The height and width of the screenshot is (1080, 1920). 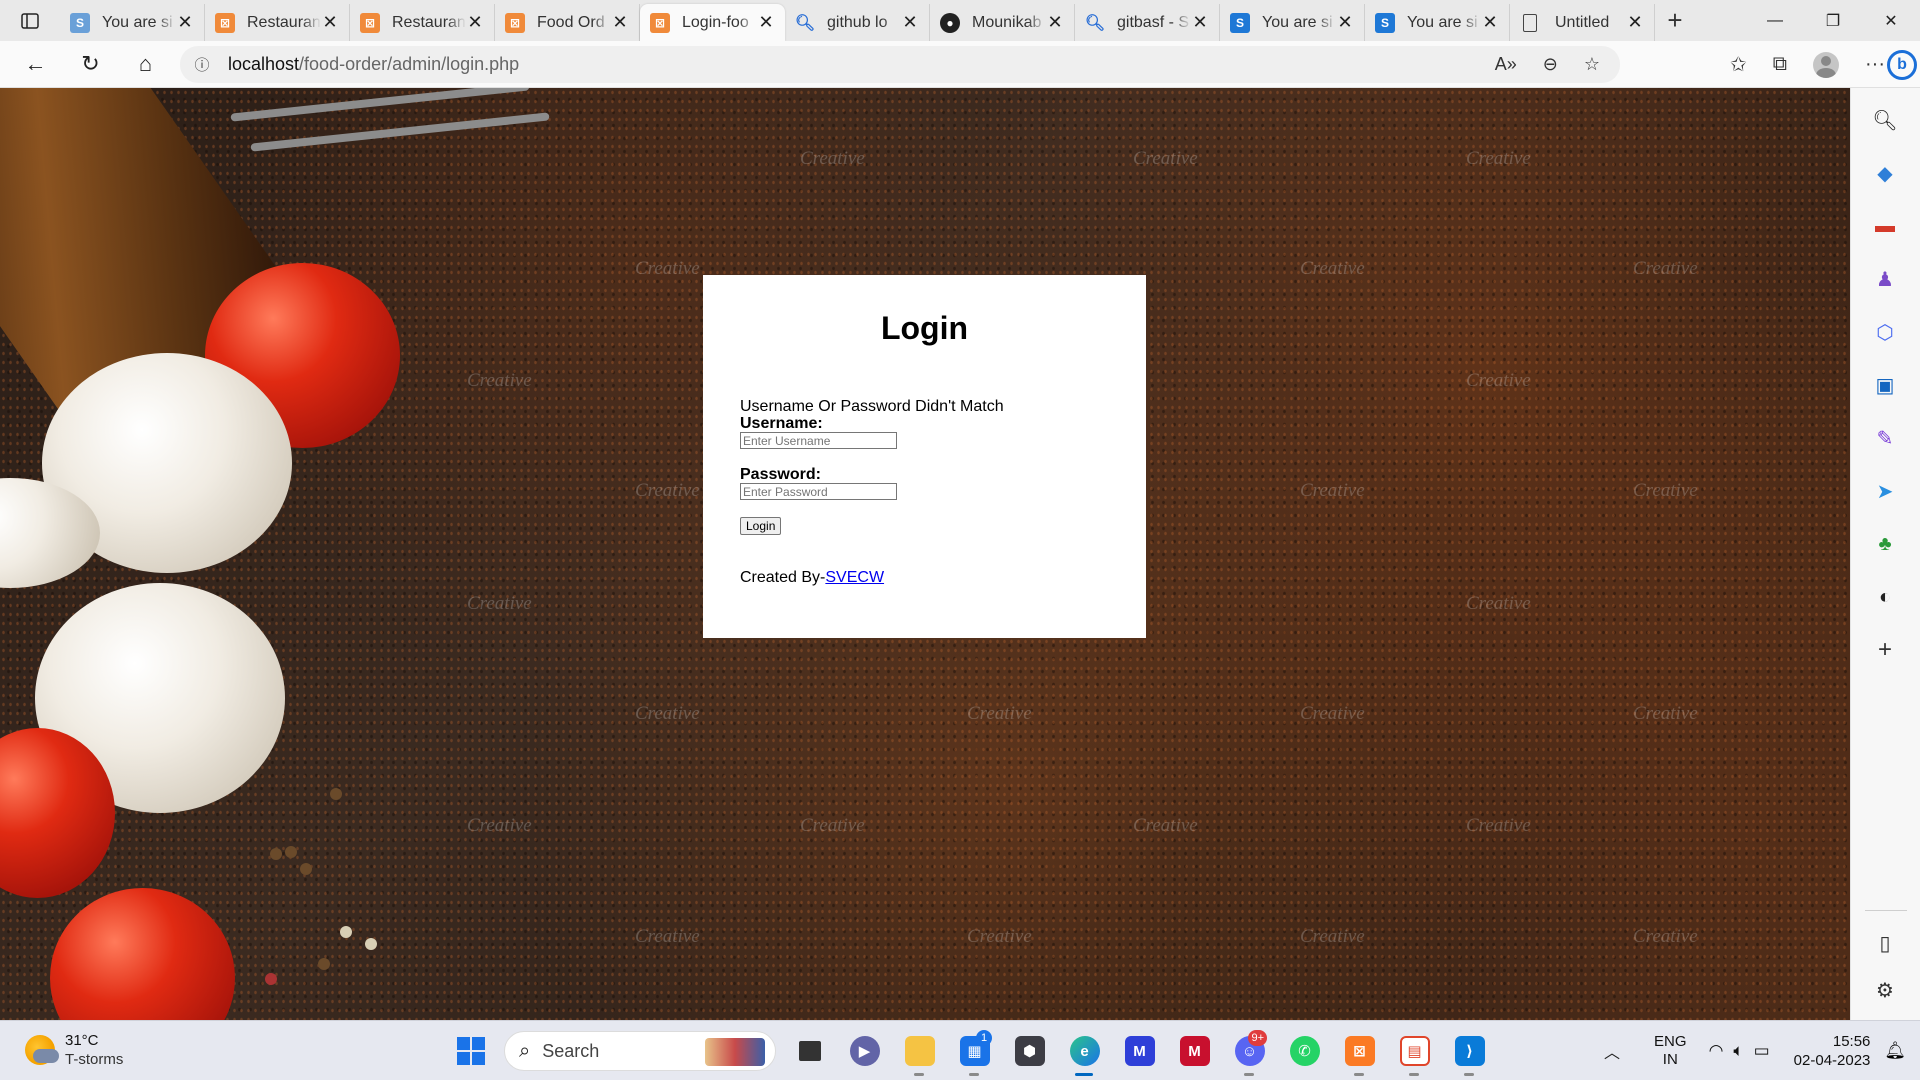 I want to click on profile-avatar, so click(x=1826, y=64).